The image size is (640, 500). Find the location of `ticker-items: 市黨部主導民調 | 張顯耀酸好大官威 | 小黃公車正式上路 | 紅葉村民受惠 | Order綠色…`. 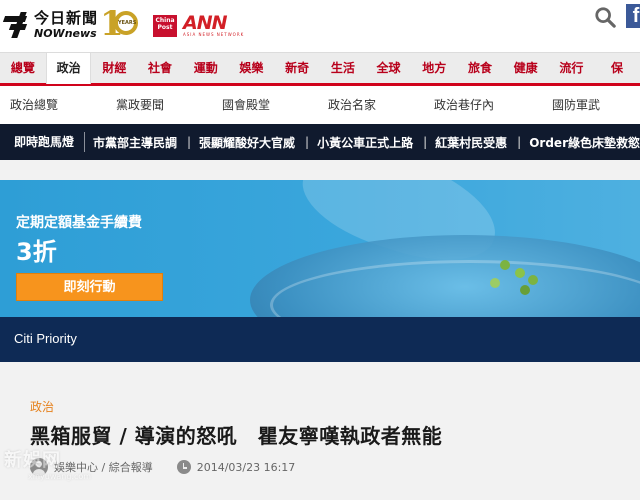

ticker-items: 市黨部主導民調 | 張顯耀酸好大官威 | 小黃公車正式上路 | 紅葉村民受惠 | Order綠色… is located at coordinates (362, 142).